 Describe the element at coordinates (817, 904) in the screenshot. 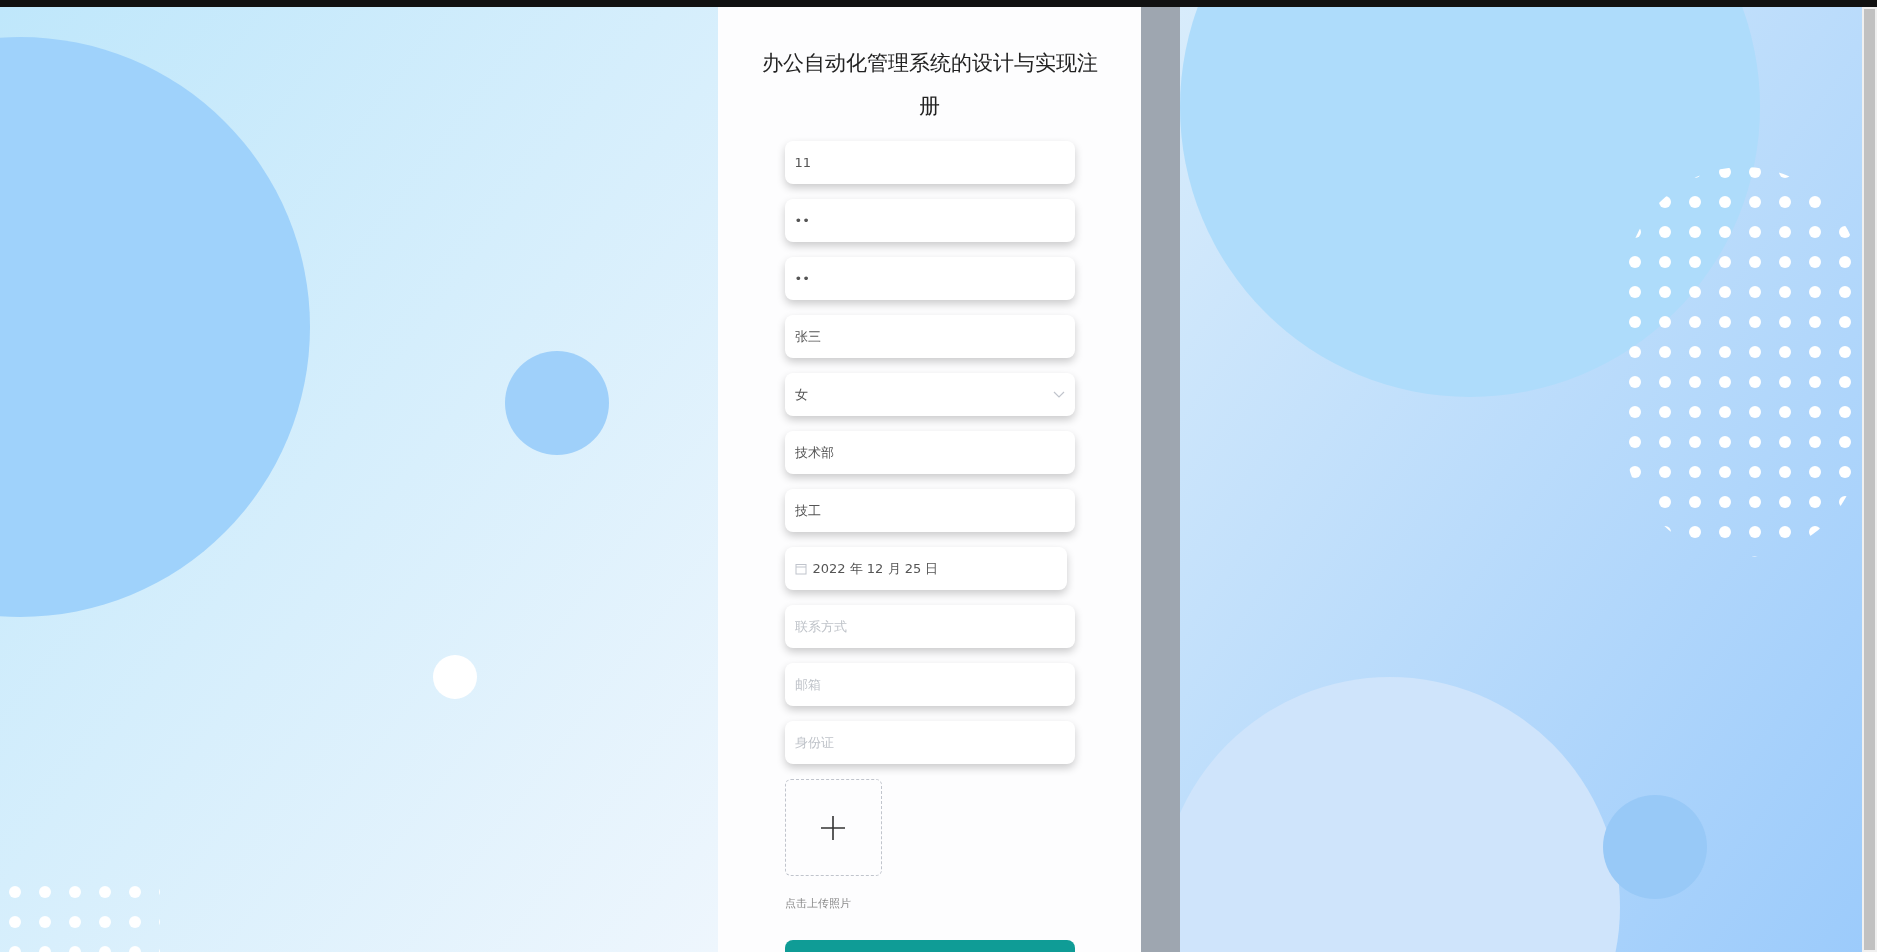

I see `upload-caption: 点击上传照片` at that location.